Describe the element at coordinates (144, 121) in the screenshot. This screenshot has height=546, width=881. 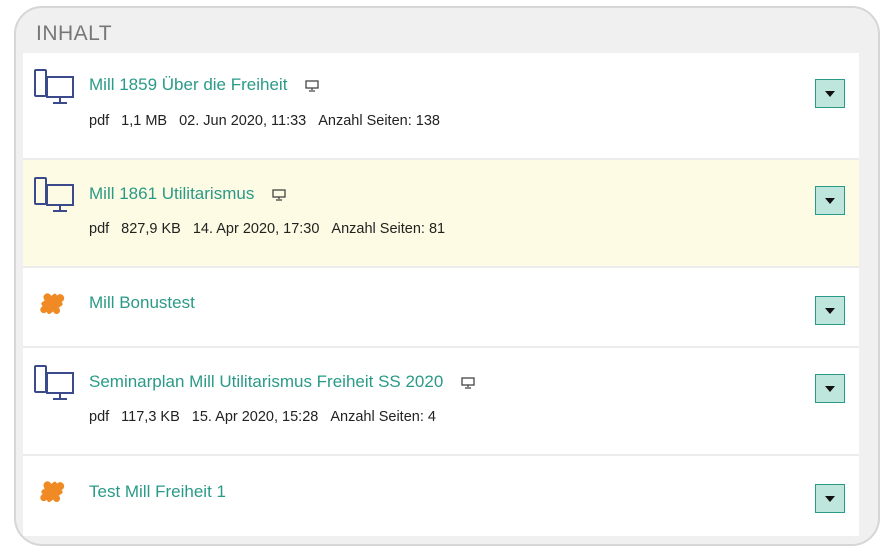
I see `item-size: 1,1 MB` at that location.